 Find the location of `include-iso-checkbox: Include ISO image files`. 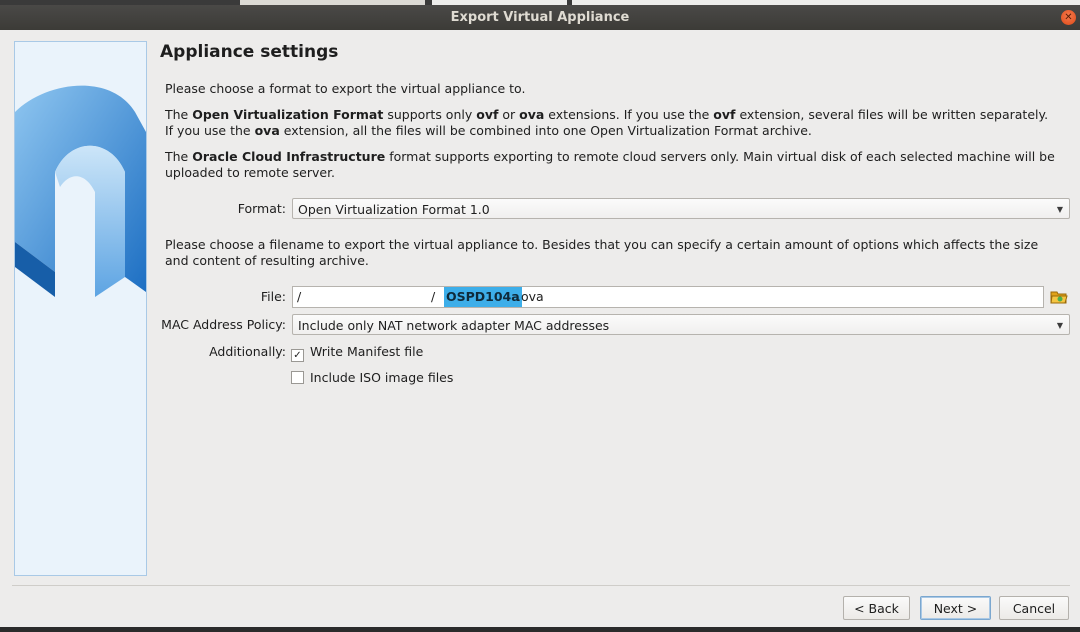

include-iso-checkbox: Include ISO image files is located at coordinates (372, 377).